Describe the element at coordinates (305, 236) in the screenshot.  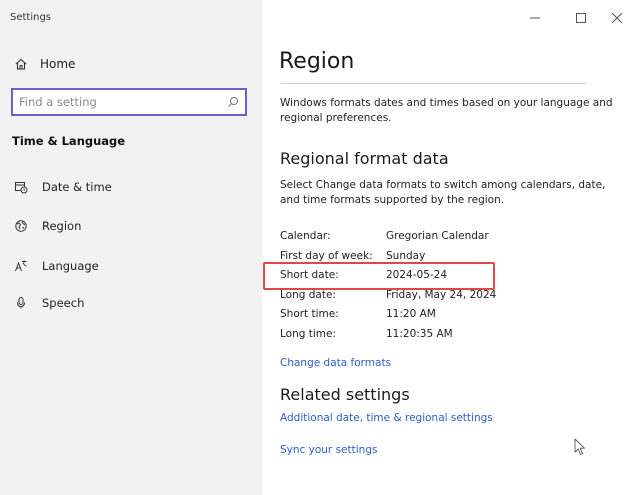
I see `format-label: Calendar:` at that location.